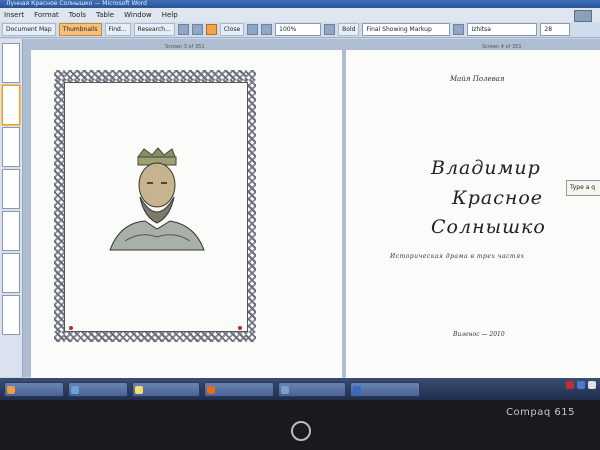 This screenshot has height=450, width=600. I want to click on font-size-select: 28, so click(555, 29).